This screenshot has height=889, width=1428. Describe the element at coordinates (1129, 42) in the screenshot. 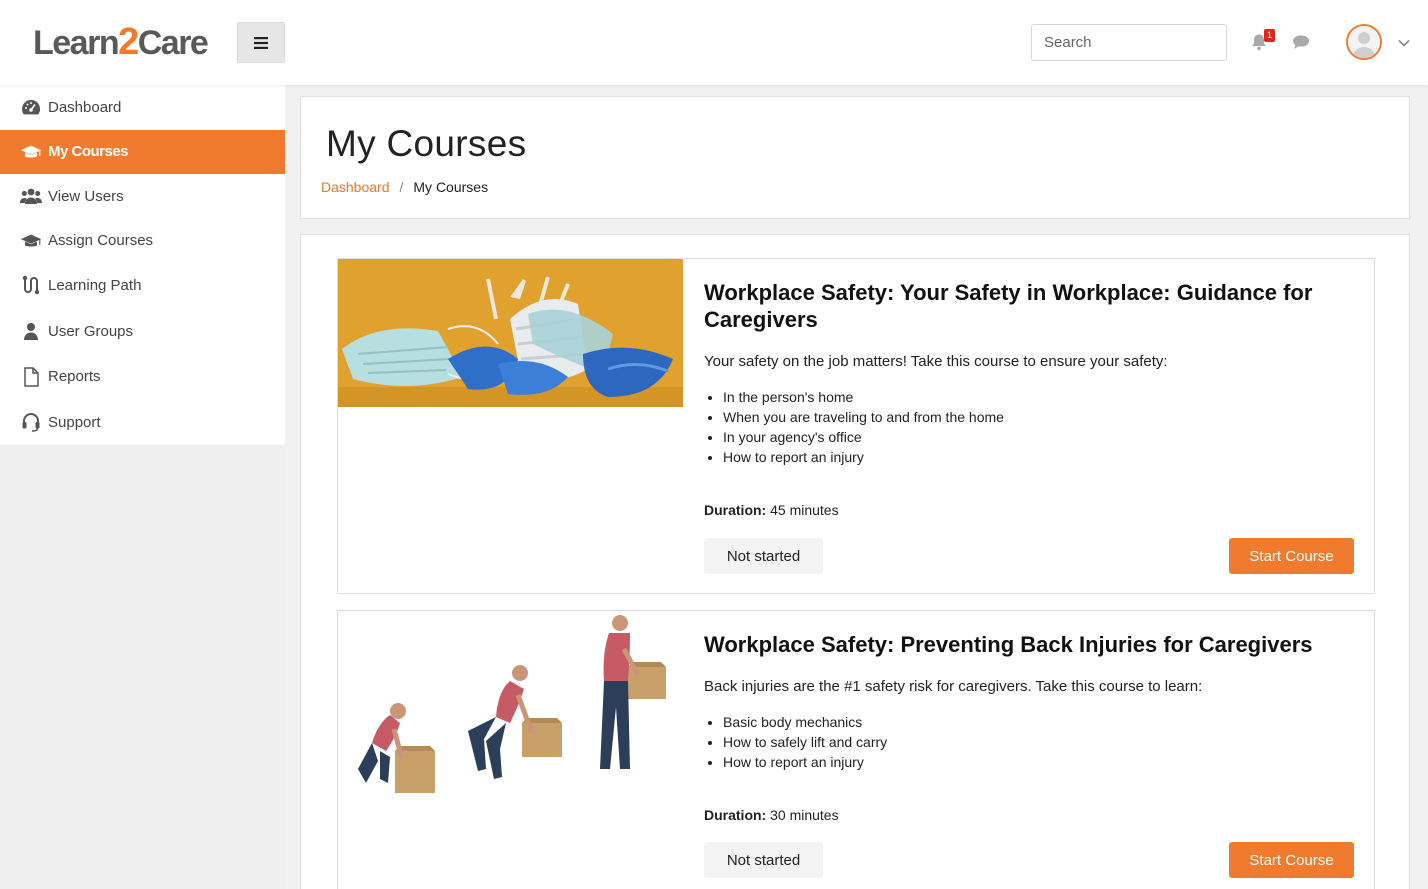

I see `search-input` at that location.